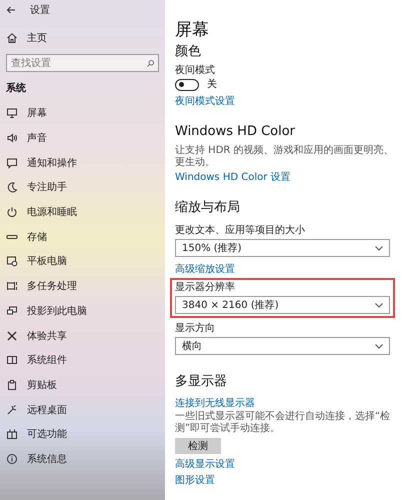 This screenshot has height=500, width=409. I want to click on sidebar-item: 专注助手, so click(47, 187).